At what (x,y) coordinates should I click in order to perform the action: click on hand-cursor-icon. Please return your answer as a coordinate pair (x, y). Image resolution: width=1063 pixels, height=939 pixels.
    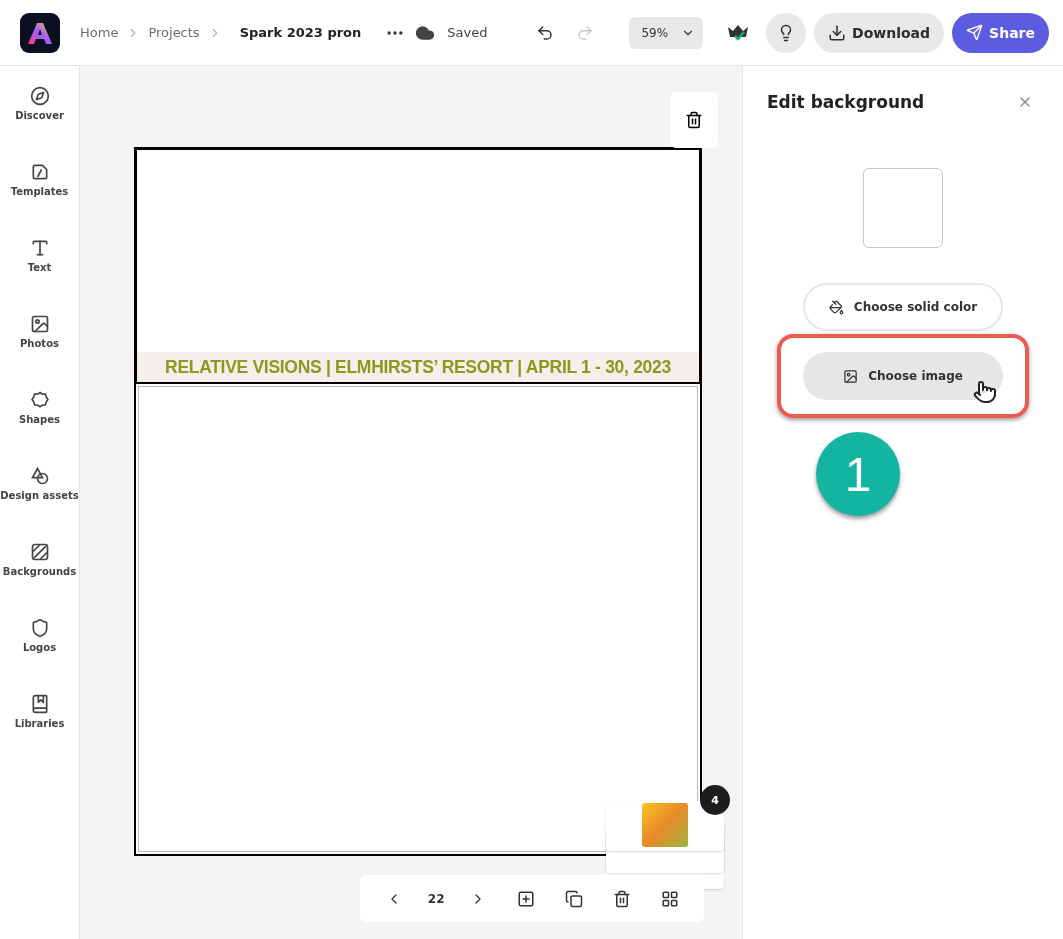
    Looking at the image, I should click on (985, 392).